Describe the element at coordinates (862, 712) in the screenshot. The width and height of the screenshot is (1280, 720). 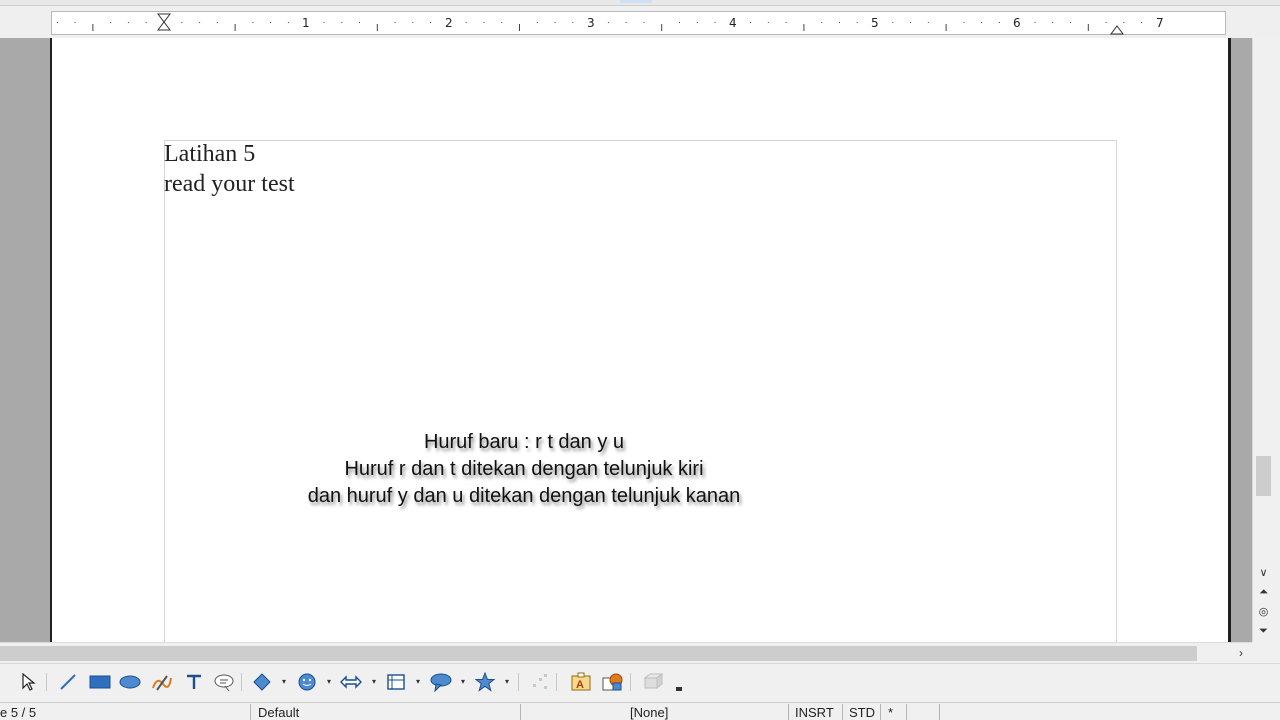
I see `selection-mode: STD` at that location.